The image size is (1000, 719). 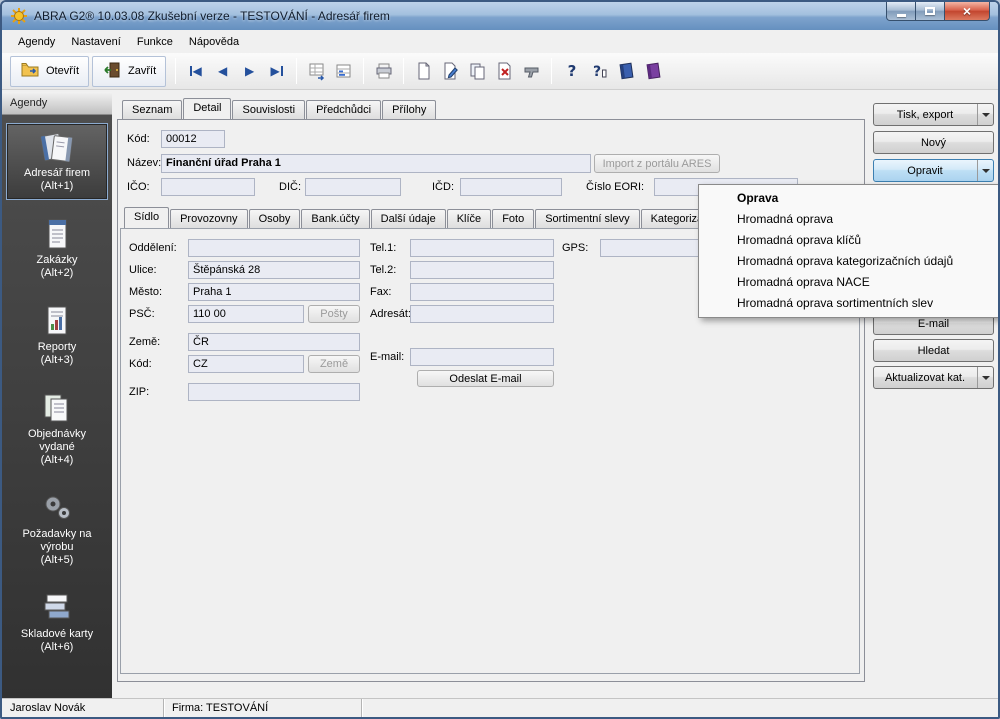 I want to click on menu-item-hromadna-oprava-nace: Hromadná oprava NACE, so click(x=848, y=282).